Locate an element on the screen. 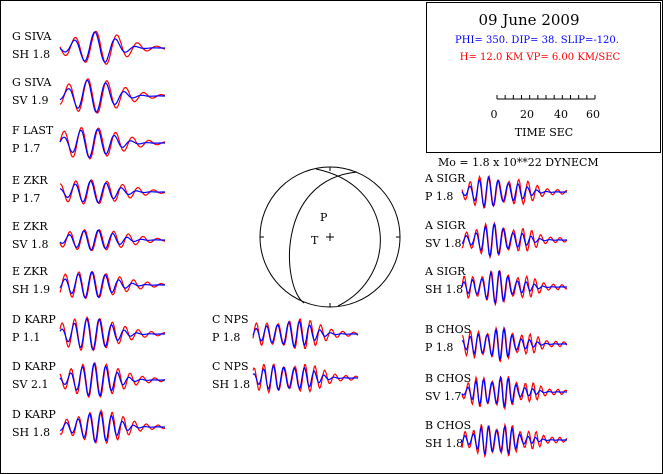 The height and width of the screenshot is (474, 663). trace-b-chos-sv: B CHOS SV 1.7 is located at coordinates (496, 391).